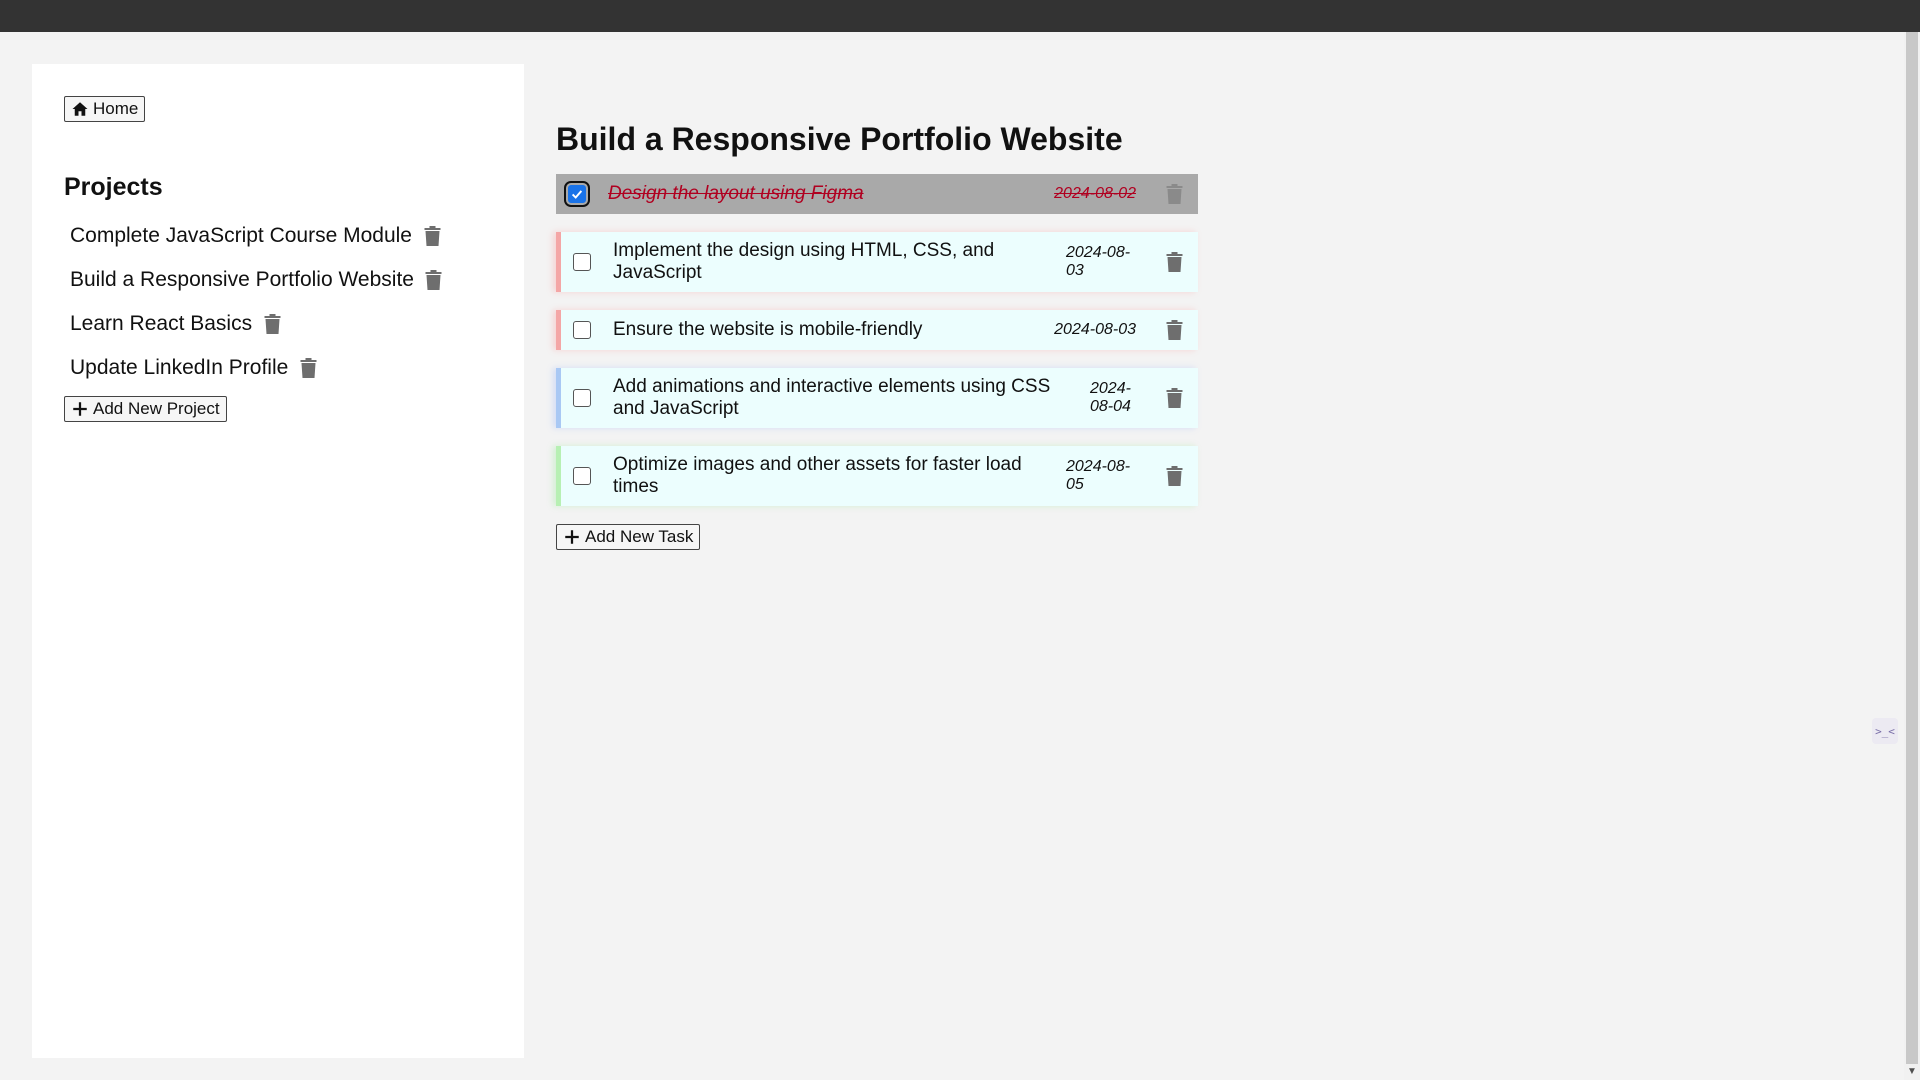 The height and width of the screenshot is (1080, 1920). What do you see at coordinates (1110, 397) in the screenshot?
I see `task-due-date: 2024-08-04` at bounding box center [1110, 397].